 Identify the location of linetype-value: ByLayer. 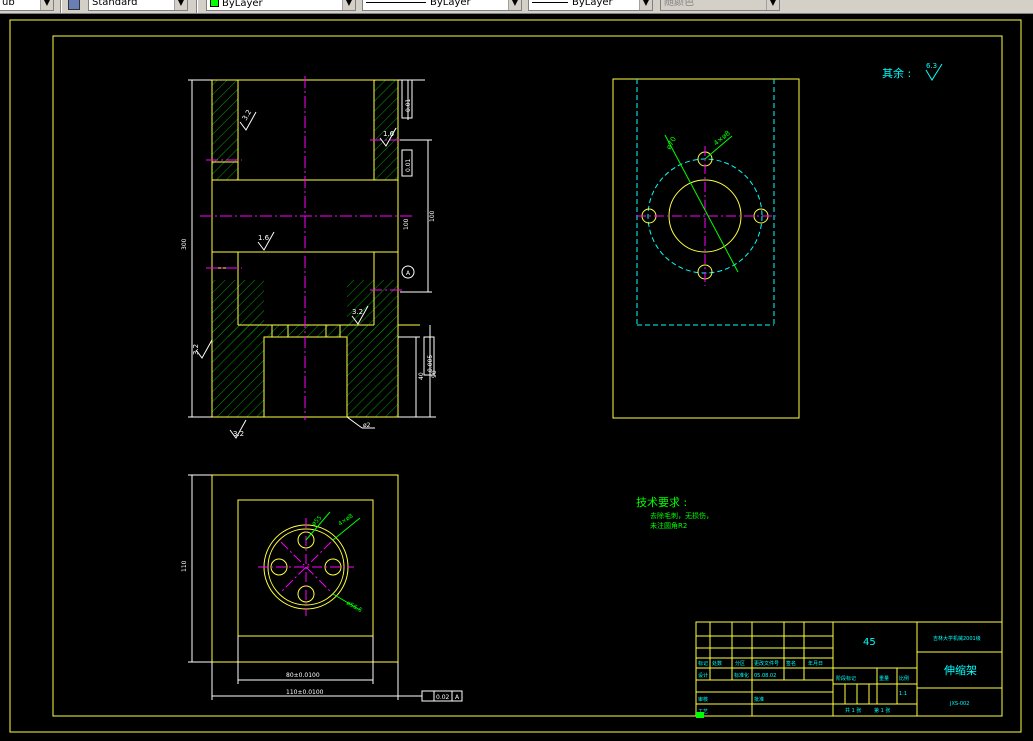
(450, 4).